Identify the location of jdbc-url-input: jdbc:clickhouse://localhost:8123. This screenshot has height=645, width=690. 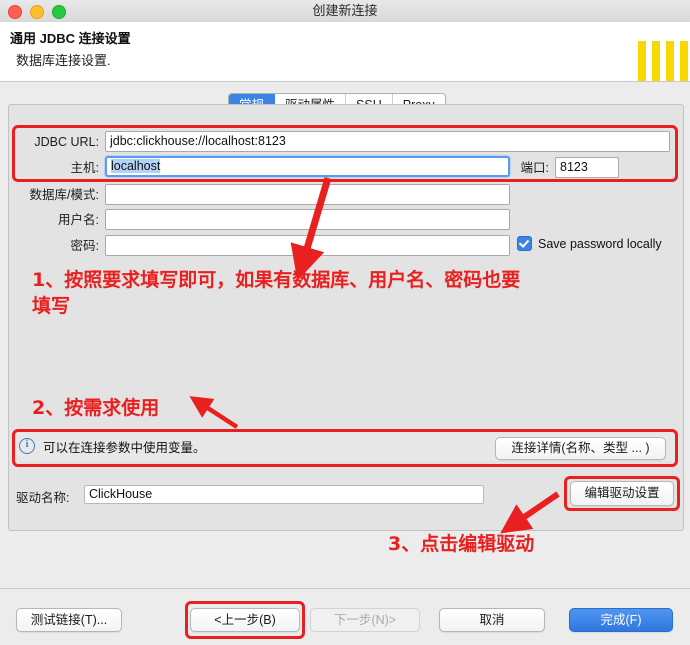
(387, 141).